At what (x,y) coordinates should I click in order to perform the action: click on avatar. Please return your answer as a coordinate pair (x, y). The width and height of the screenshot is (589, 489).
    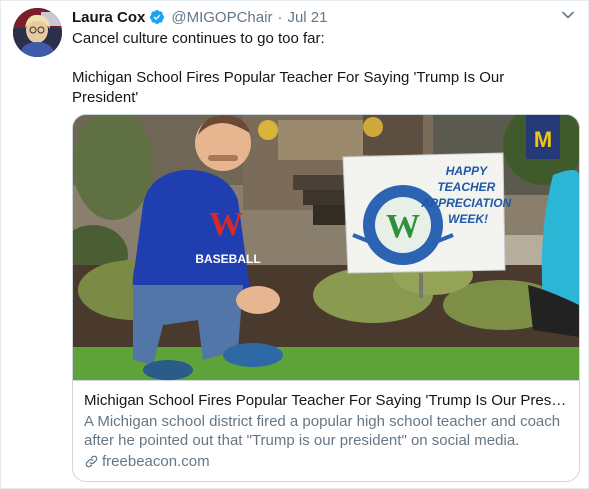
    Looking at the image, I should click on (37, 32).